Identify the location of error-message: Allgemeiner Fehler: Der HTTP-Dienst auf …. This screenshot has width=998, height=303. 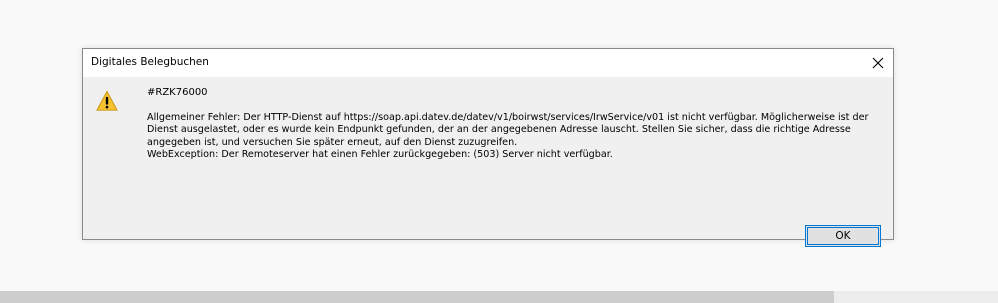
(514, 137).